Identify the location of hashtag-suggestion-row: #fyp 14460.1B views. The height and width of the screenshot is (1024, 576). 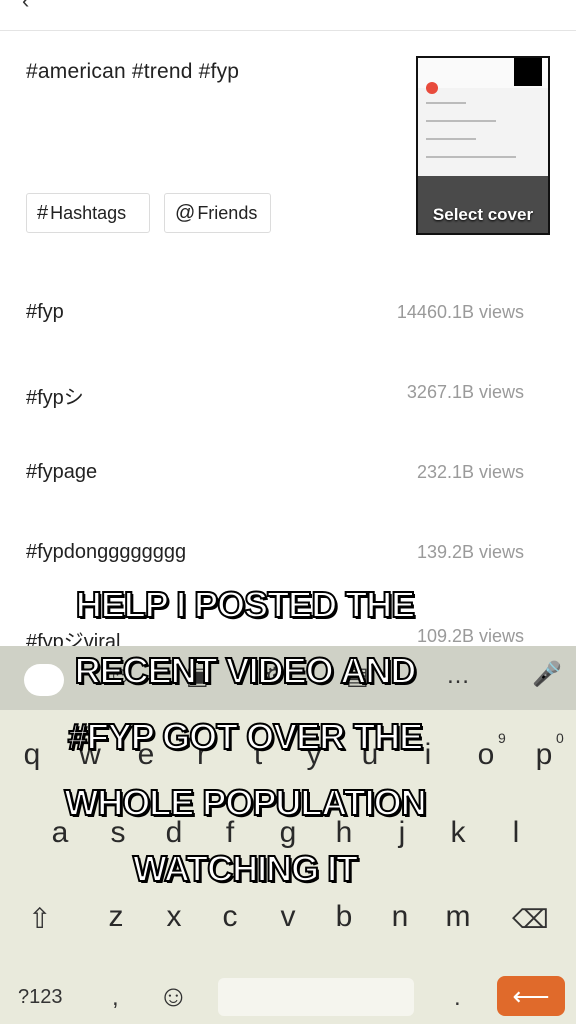
(288, 313).